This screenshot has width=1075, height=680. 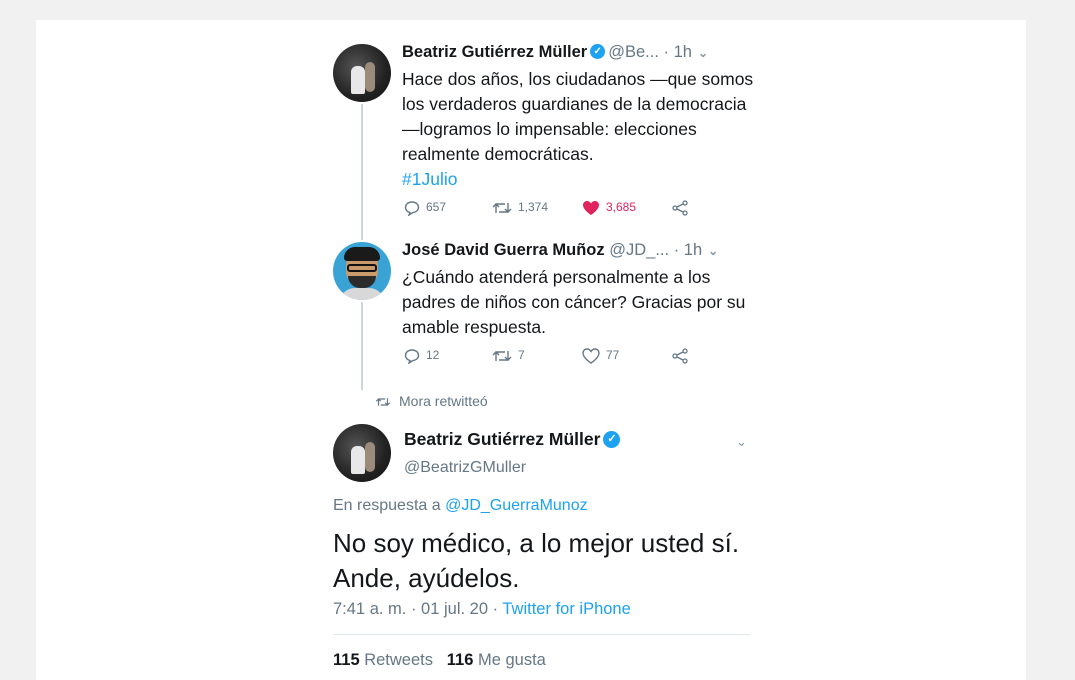 What do you see at coordinates (566, 609) in the screenshot?
I see `source-link: Twitter for iPhone` at bounding box center [566, 609].